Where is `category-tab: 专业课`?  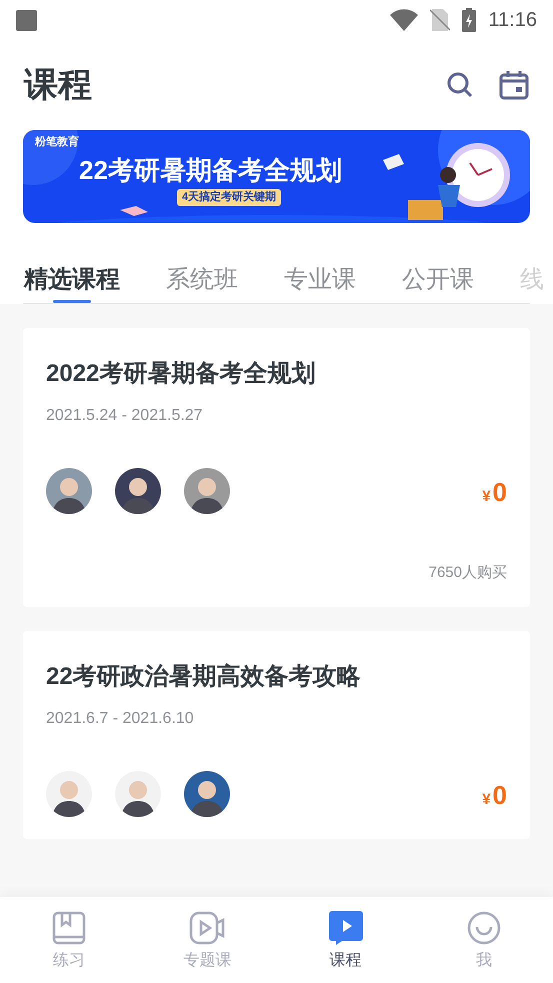
category-tab: 专业课 is located at coordinates (320, 280).